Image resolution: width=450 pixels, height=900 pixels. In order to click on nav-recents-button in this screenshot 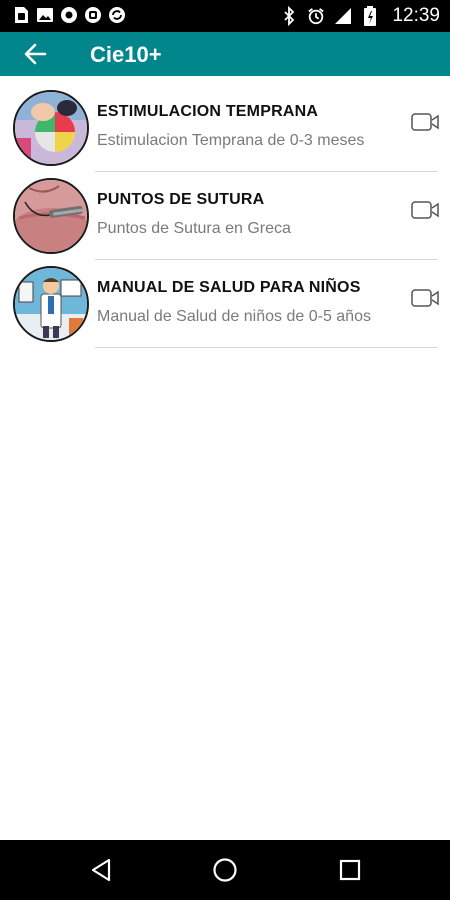, I will do `click(350, 870)`.